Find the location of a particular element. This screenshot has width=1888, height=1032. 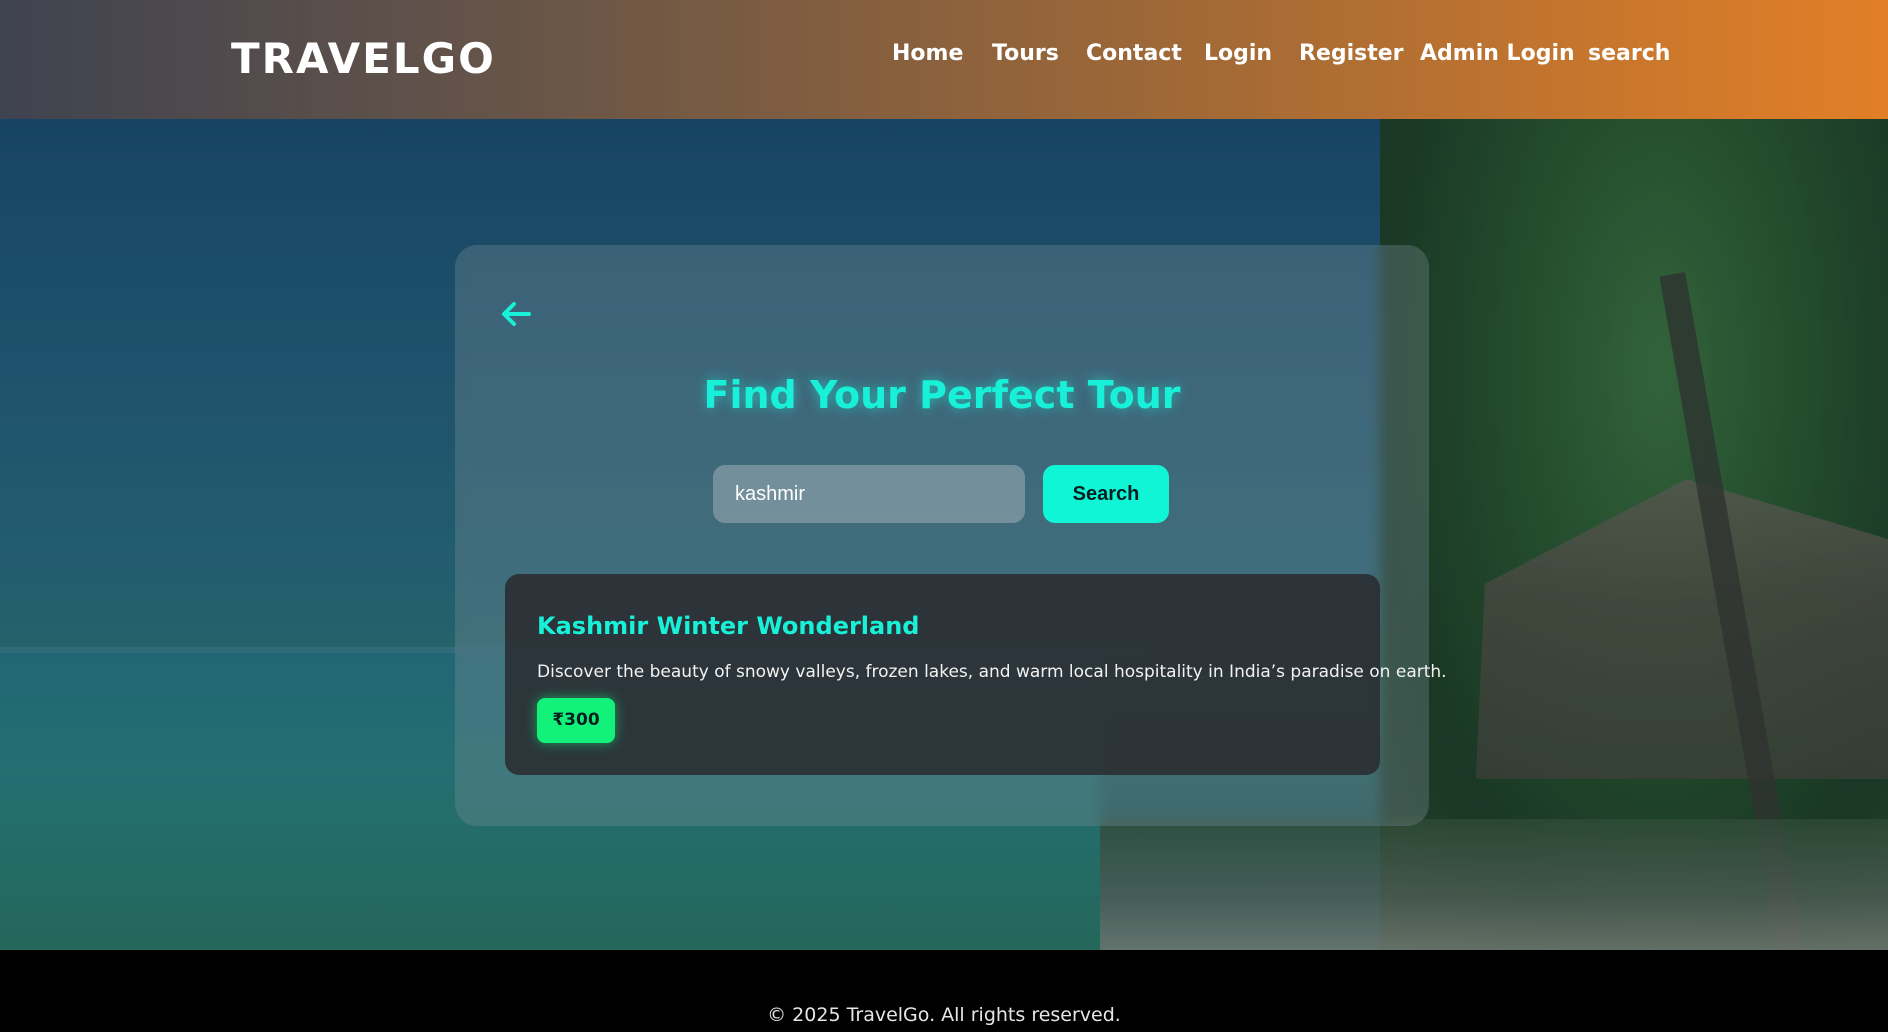

footer-copyright: © 2025 TravelGo. All rights reserved. is located at coordinates (944, 1015).